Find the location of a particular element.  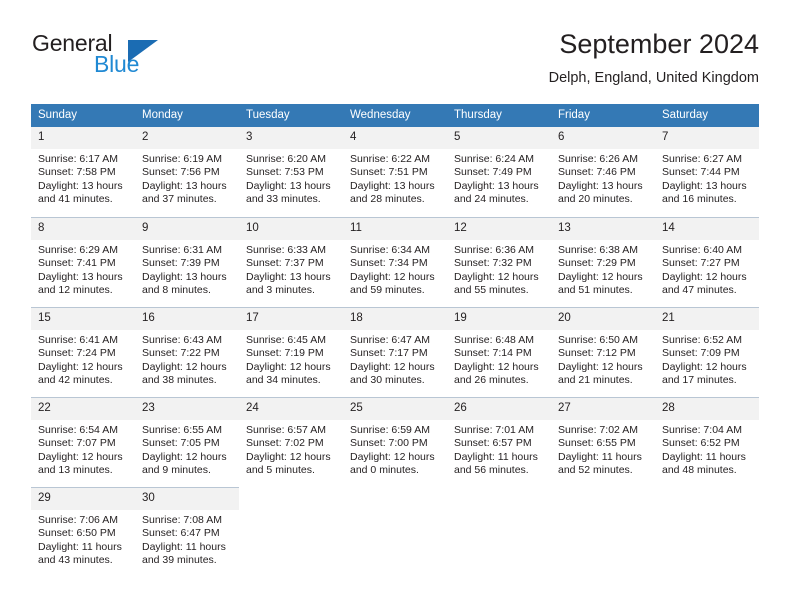

day-number: 28 is located at coordinates (707, 409).